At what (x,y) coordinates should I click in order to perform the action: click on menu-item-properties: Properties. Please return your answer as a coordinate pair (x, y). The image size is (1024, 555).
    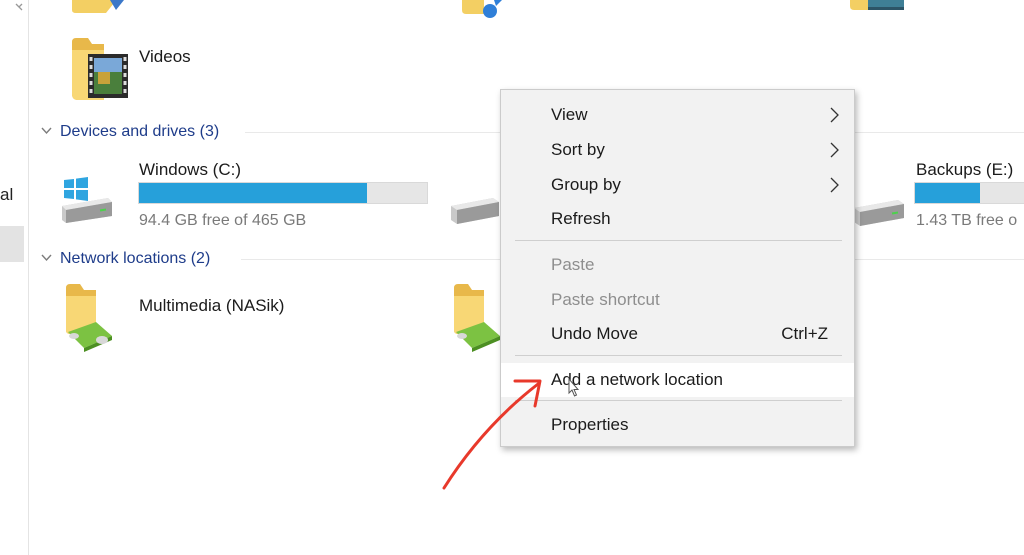
    Looking at the image, I should click on (677, 425).